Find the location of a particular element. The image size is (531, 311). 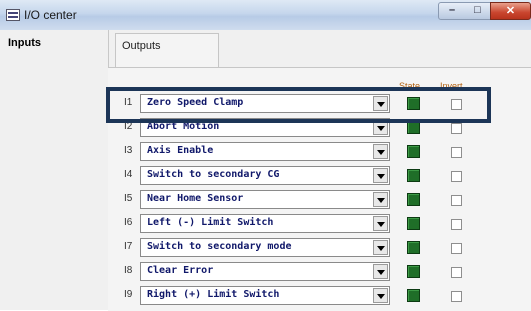

input-row: I5 Near Home Sensor is located at coordinates (265, 200).